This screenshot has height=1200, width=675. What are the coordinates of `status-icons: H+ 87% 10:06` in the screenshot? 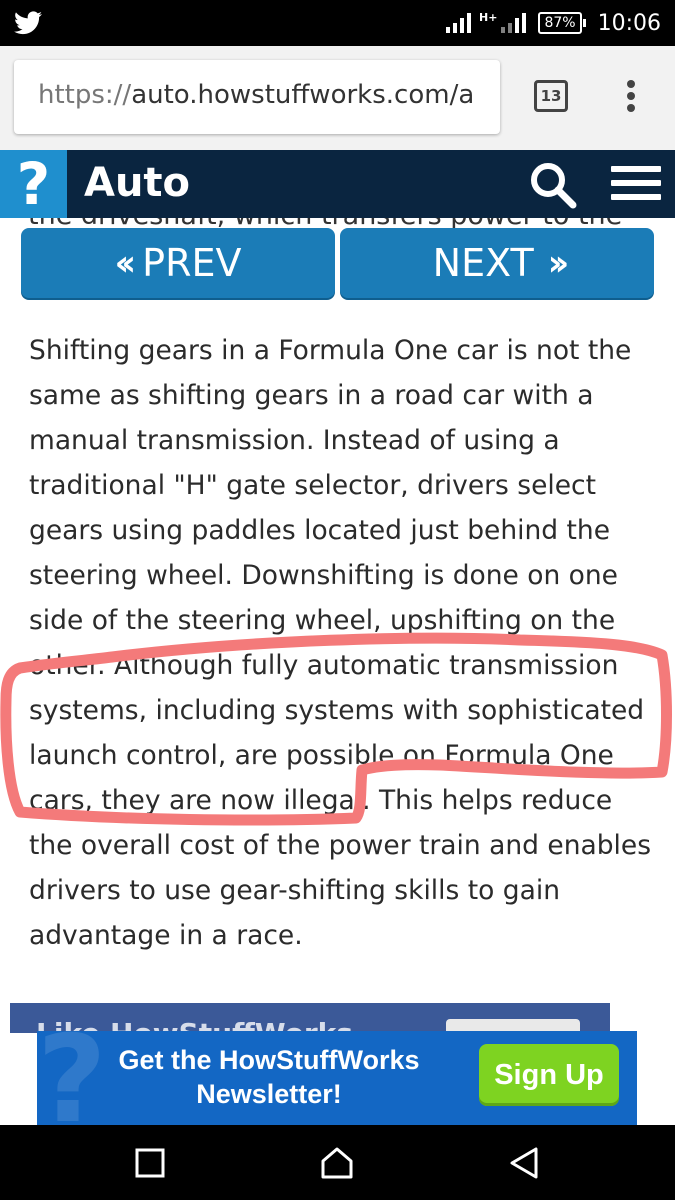 It's located at (553, 23).